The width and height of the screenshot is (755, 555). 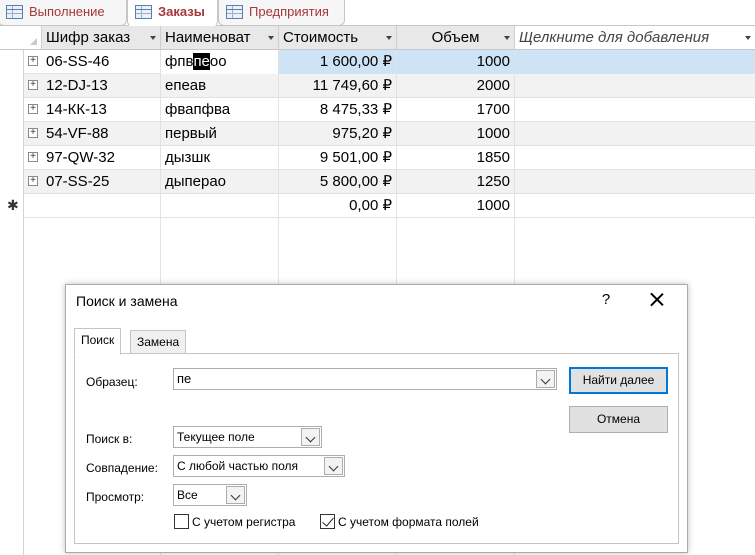 I want to click on column-header-name: Наименоват, so click(x=220, y=38).